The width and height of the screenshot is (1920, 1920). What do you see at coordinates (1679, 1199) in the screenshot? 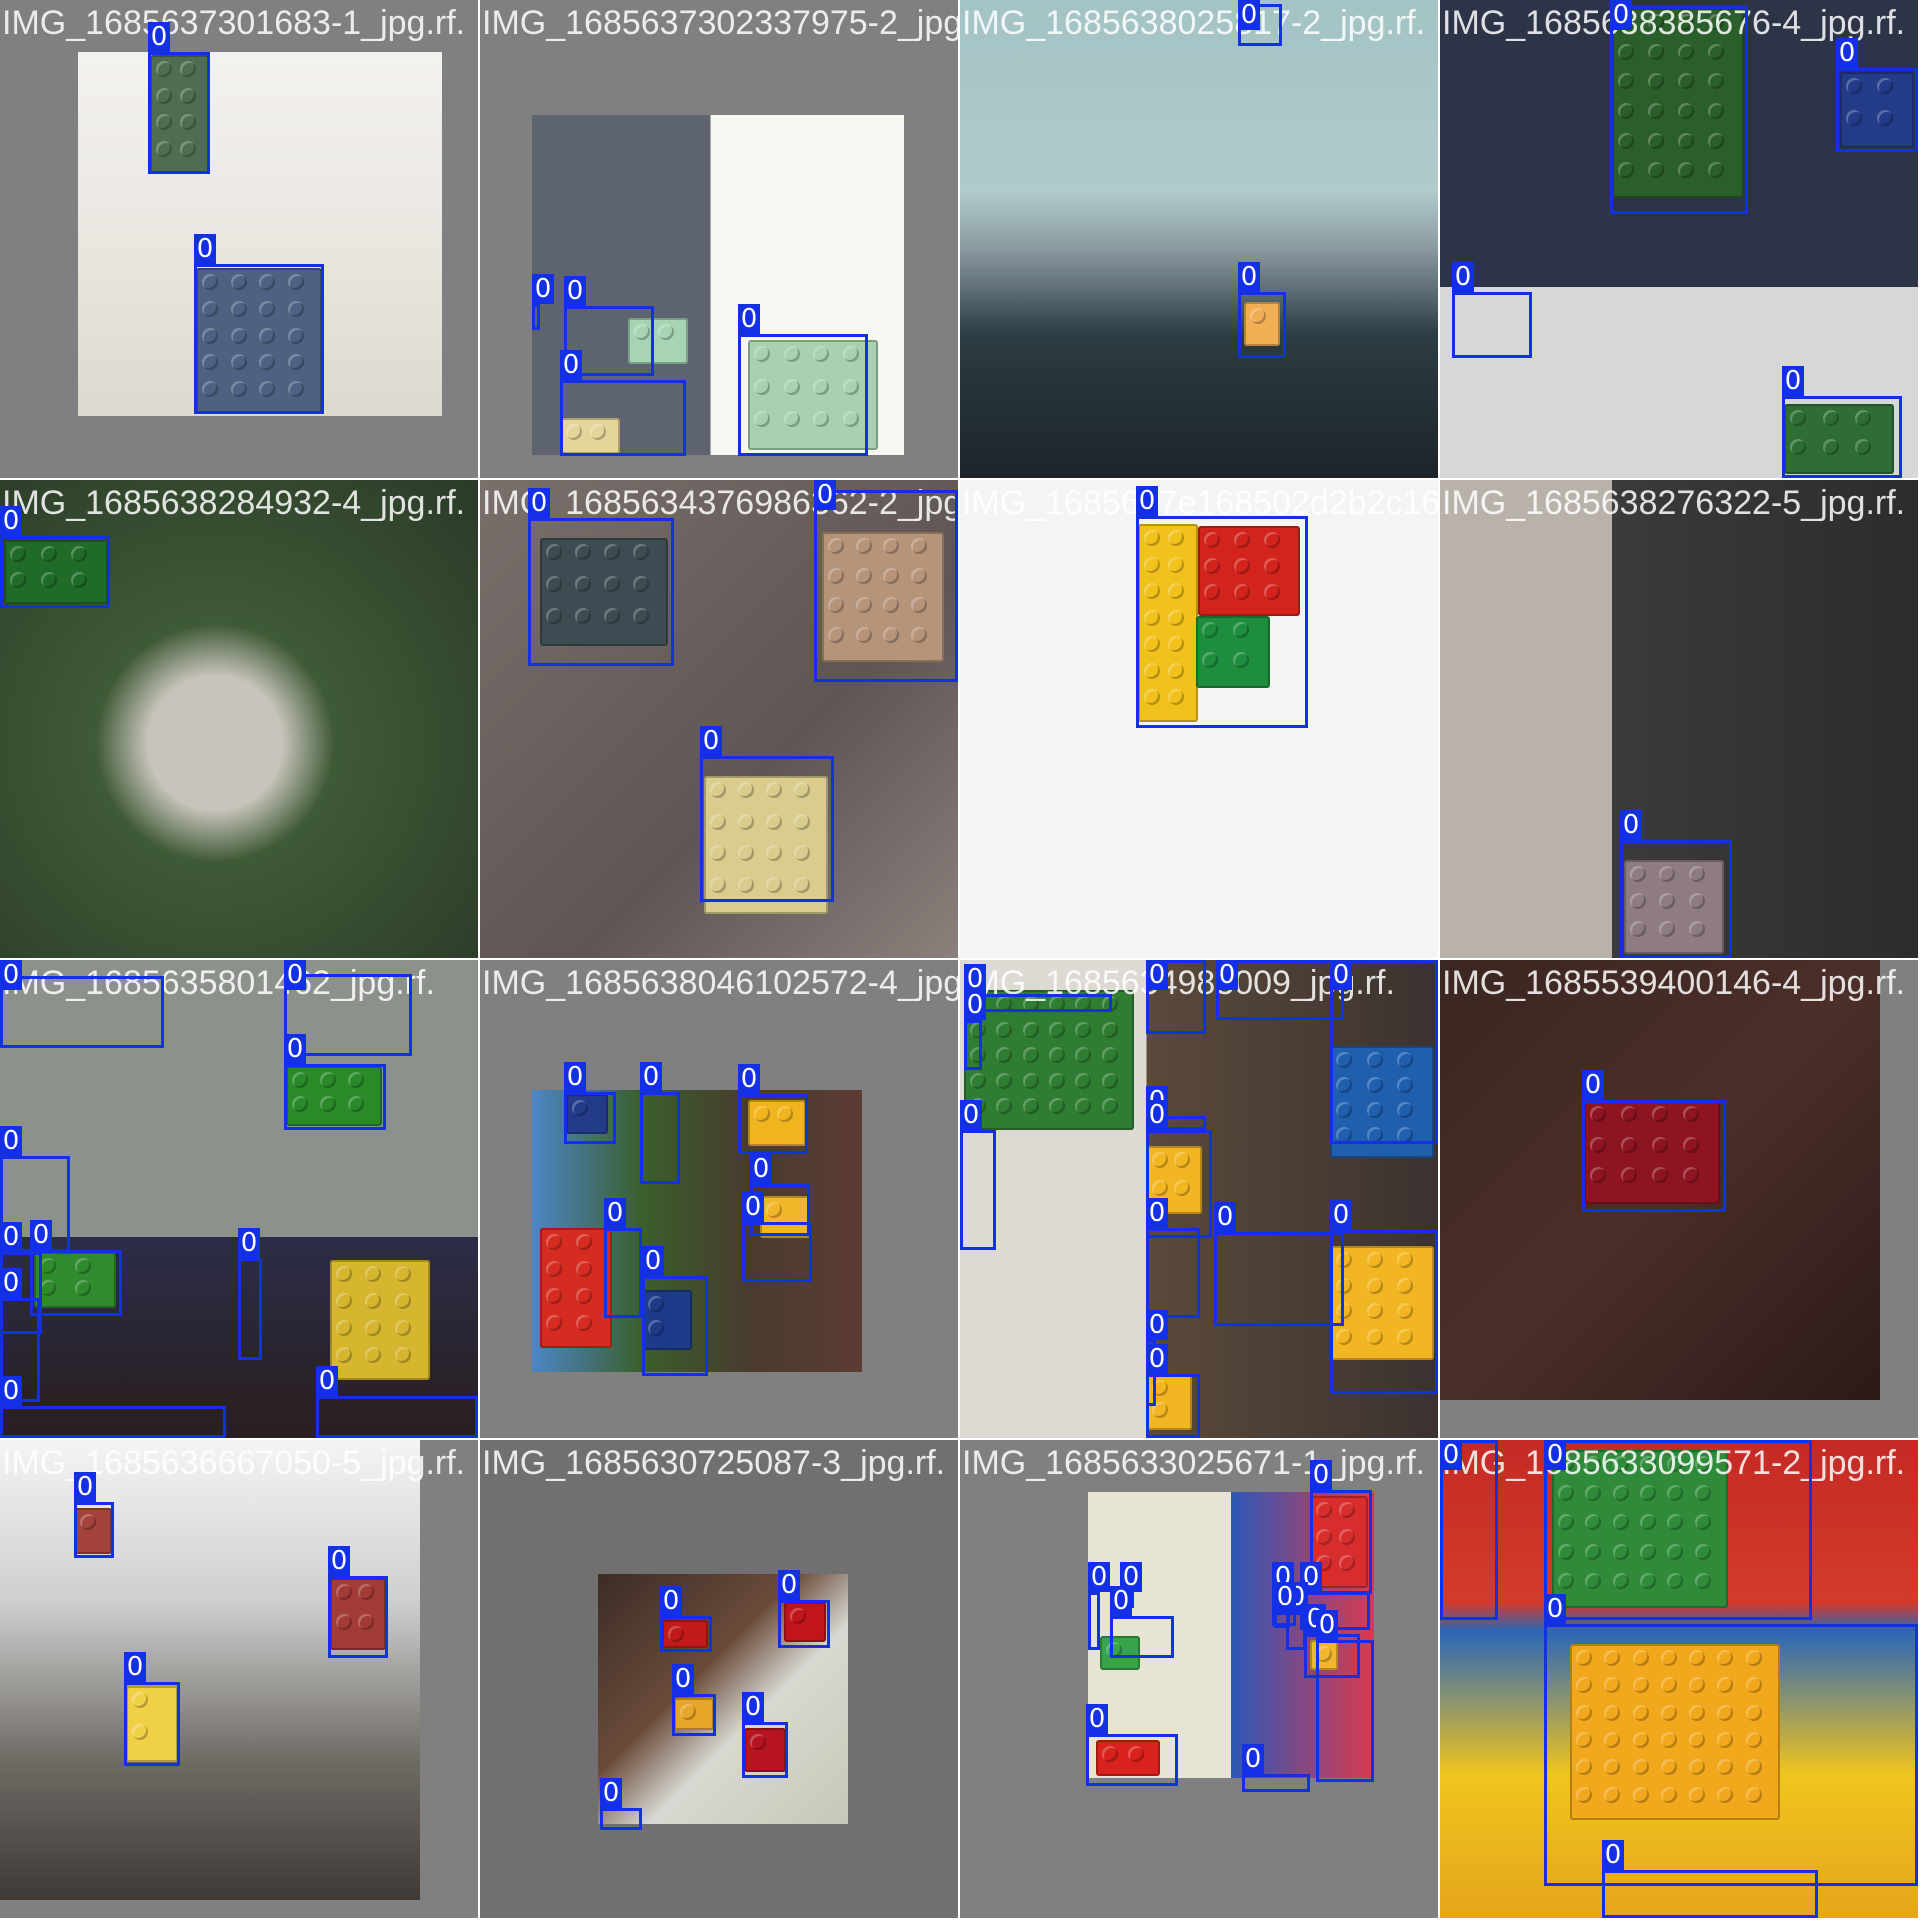
I see `image-tile: IMG_1685539400146-4_jpg.rf. 0` at bounding box center [1679, 1199].